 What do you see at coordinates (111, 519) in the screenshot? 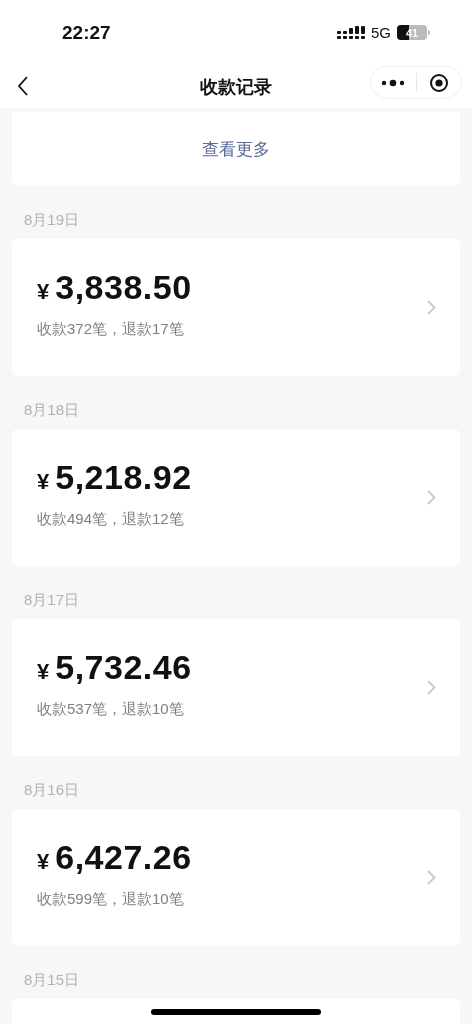
I see `transaction-count: 收款494笔，退款12笔` at bounding box center [111, 519].